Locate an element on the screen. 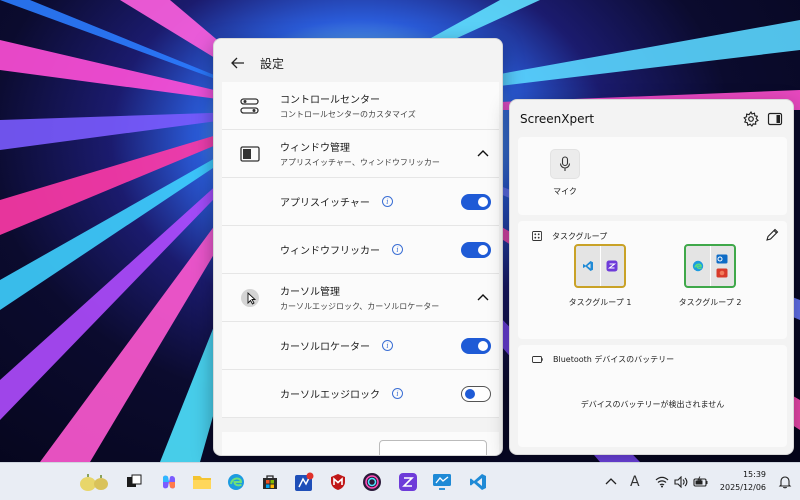  window-management-item: ウィンドウ管理 アプリスイッチャー、ウィンドウフリッカー is located at coordinates (360, 154).